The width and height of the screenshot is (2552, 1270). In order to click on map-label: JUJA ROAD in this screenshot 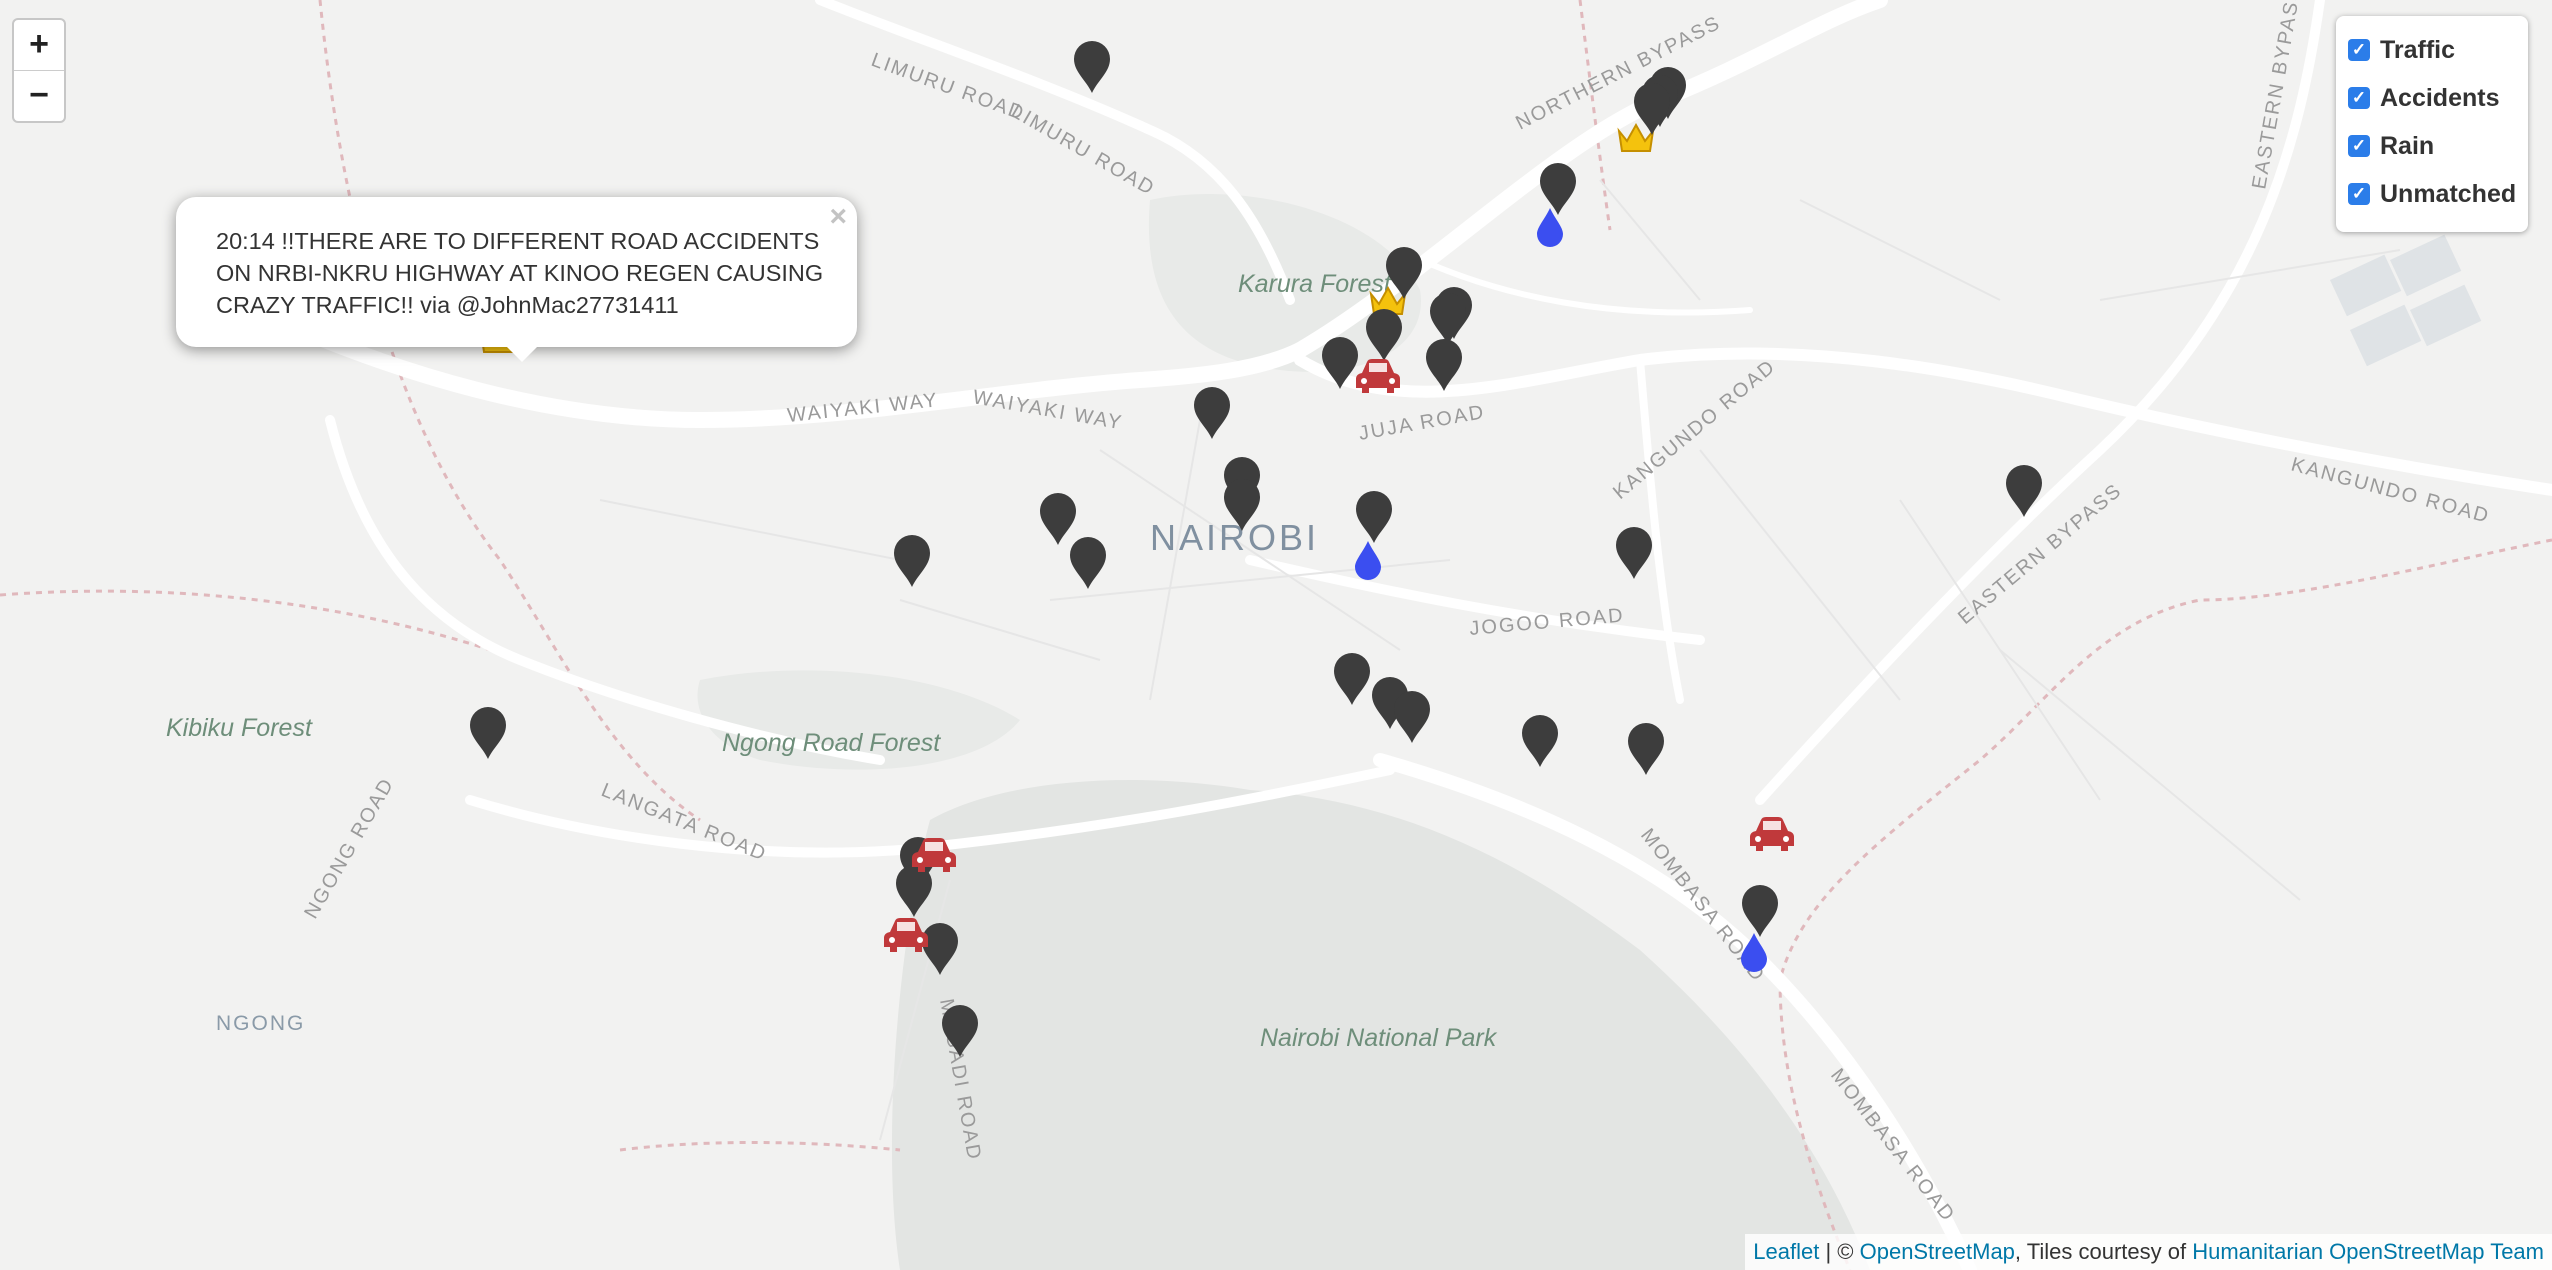, I will do `click(1422, 423)`.